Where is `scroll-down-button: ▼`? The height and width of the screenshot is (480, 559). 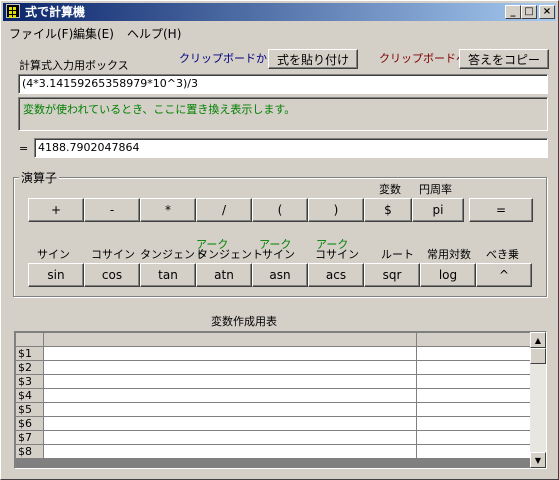
scroll-down-button: ▼ is located at coordinates (538, 460).